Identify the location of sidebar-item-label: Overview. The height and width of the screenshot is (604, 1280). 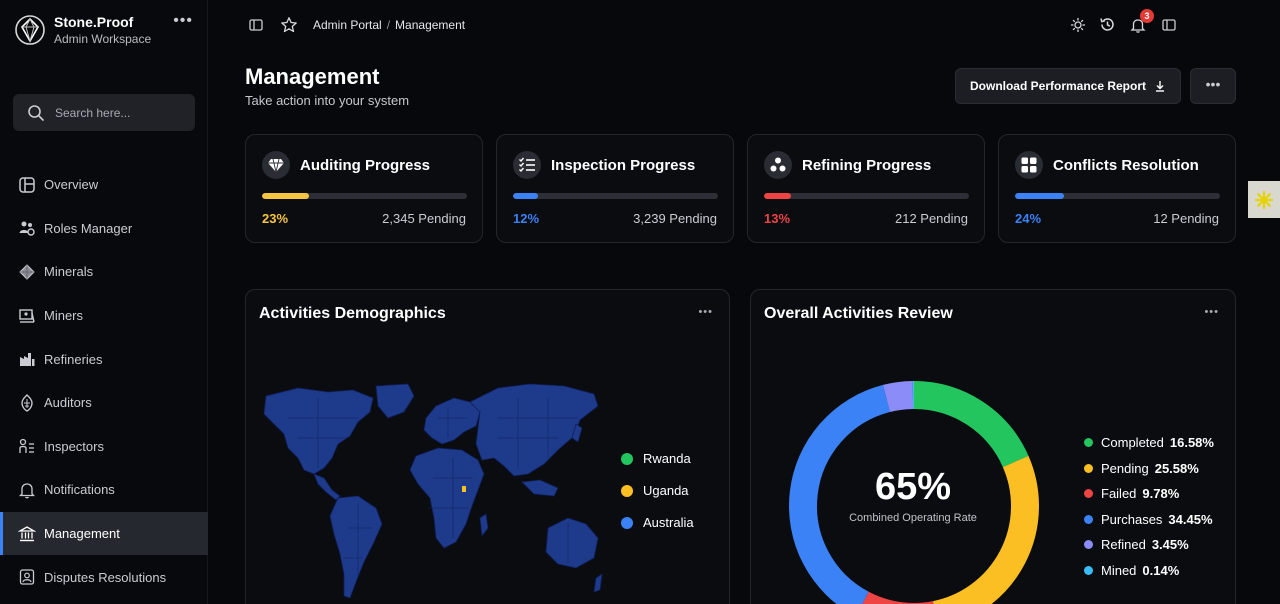
(71, 185).